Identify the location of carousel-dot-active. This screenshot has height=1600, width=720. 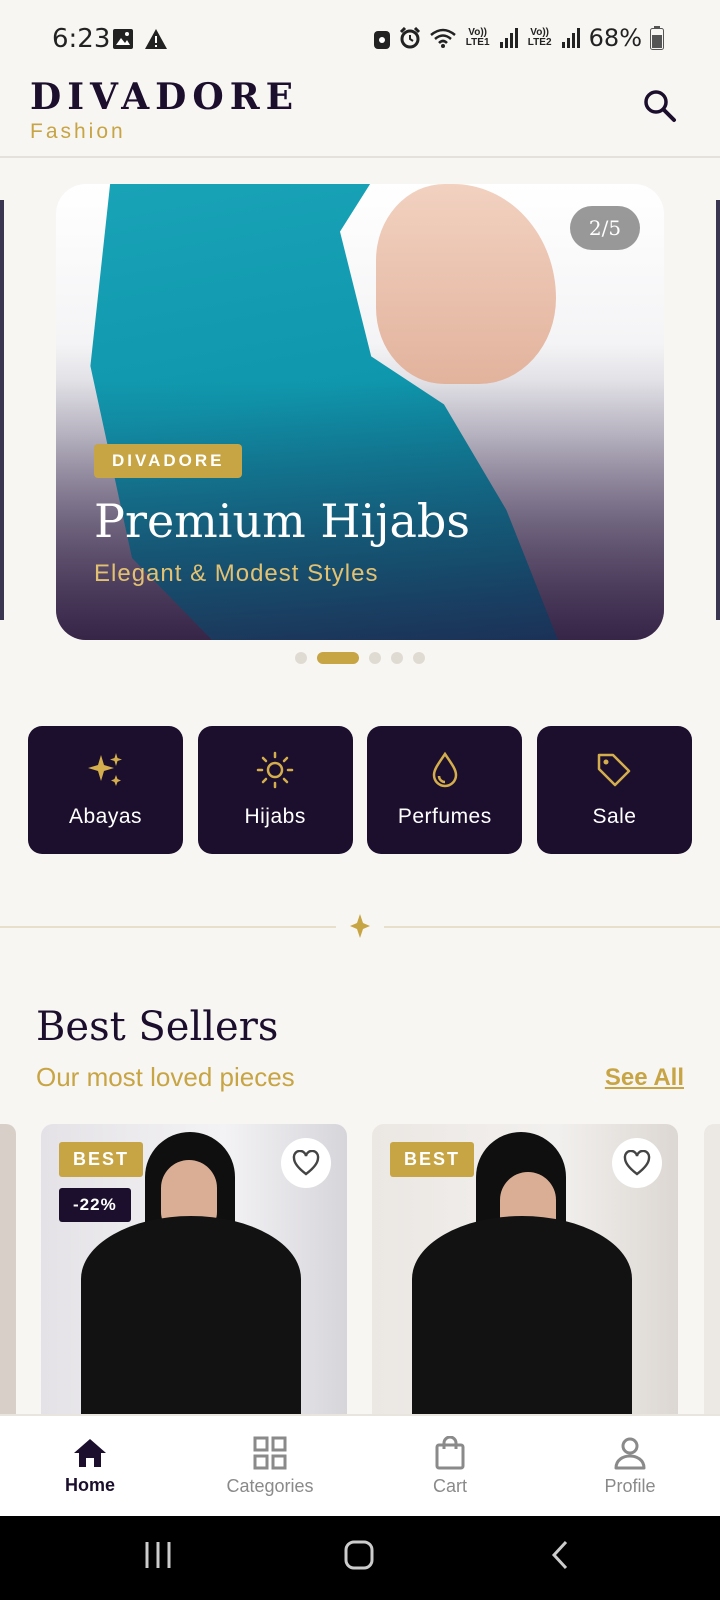
(338, 658).